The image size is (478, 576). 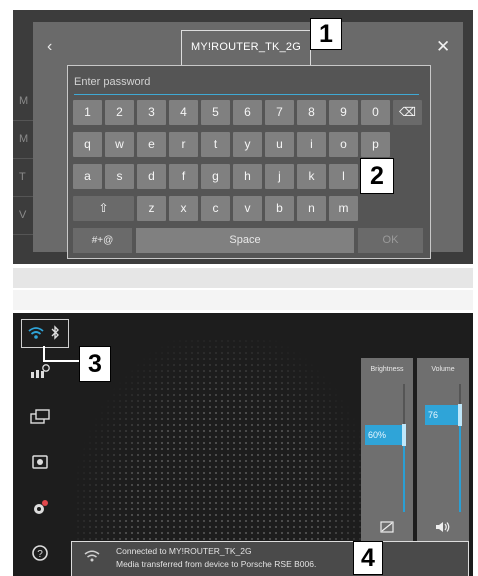 I want to click on key-l: l, so click(x=343, y=176).